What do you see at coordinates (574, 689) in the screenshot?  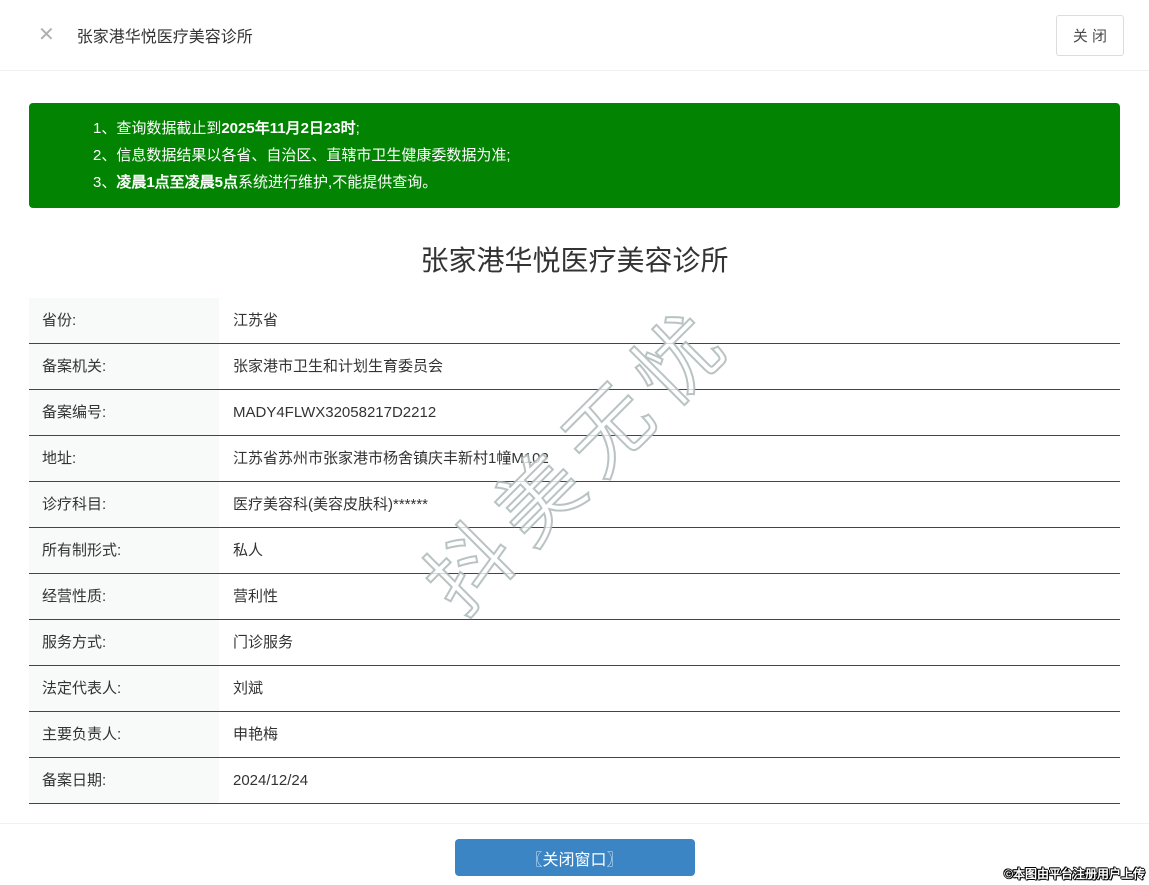 I see `table-row-legal-representative: 法定代表人: 刘斌` at bounding box center [574, 689].